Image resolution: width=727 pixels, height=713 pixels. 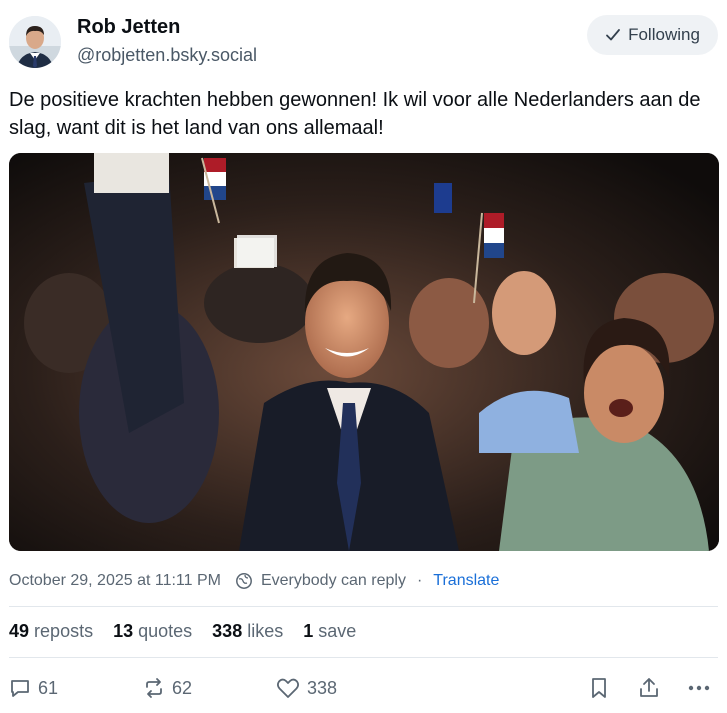 I want to click on repost-button: 62, so click(x=167, y=688).